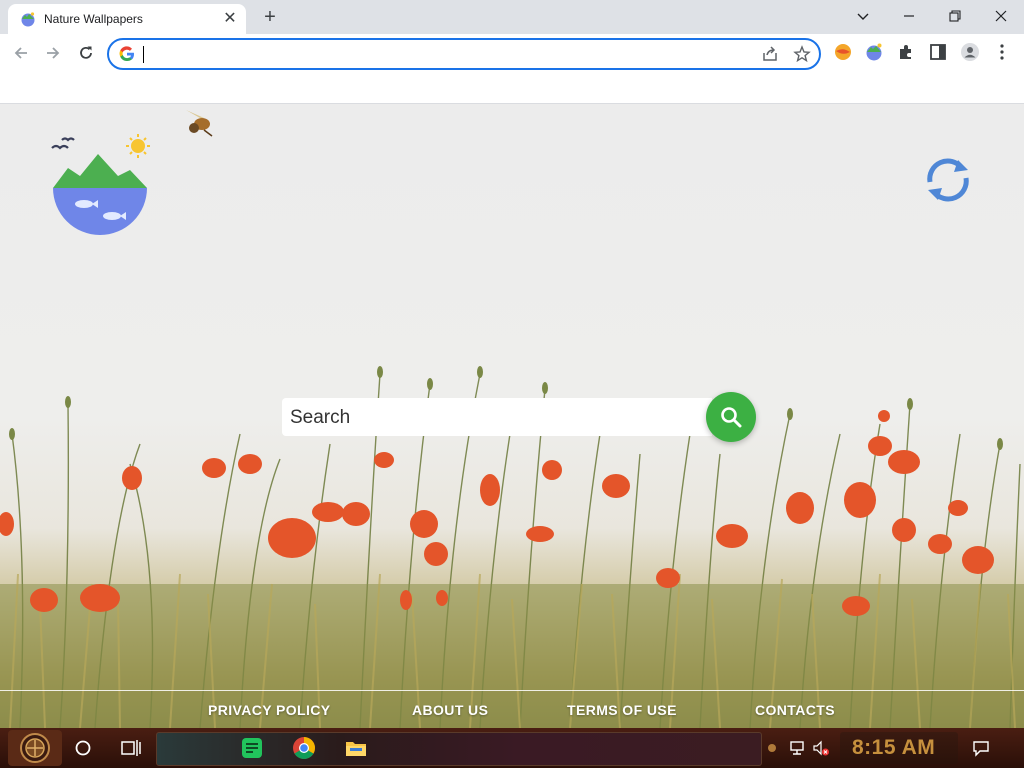 This screenshot has height=768, width=1024. I want to click on nature-wallpapers-logo, so click(100, 184).